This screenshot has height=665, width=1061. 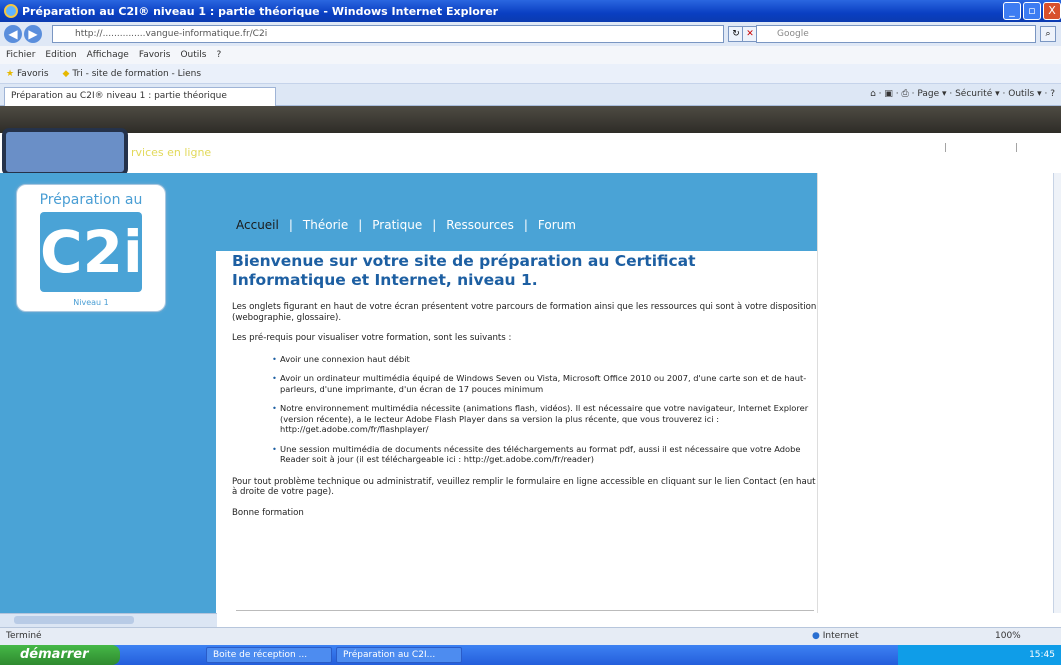 What do you see at coordinates (397, 225) in the screenshot?
I see `nav-pratique: Pratique` at bounding box center [397, 225].